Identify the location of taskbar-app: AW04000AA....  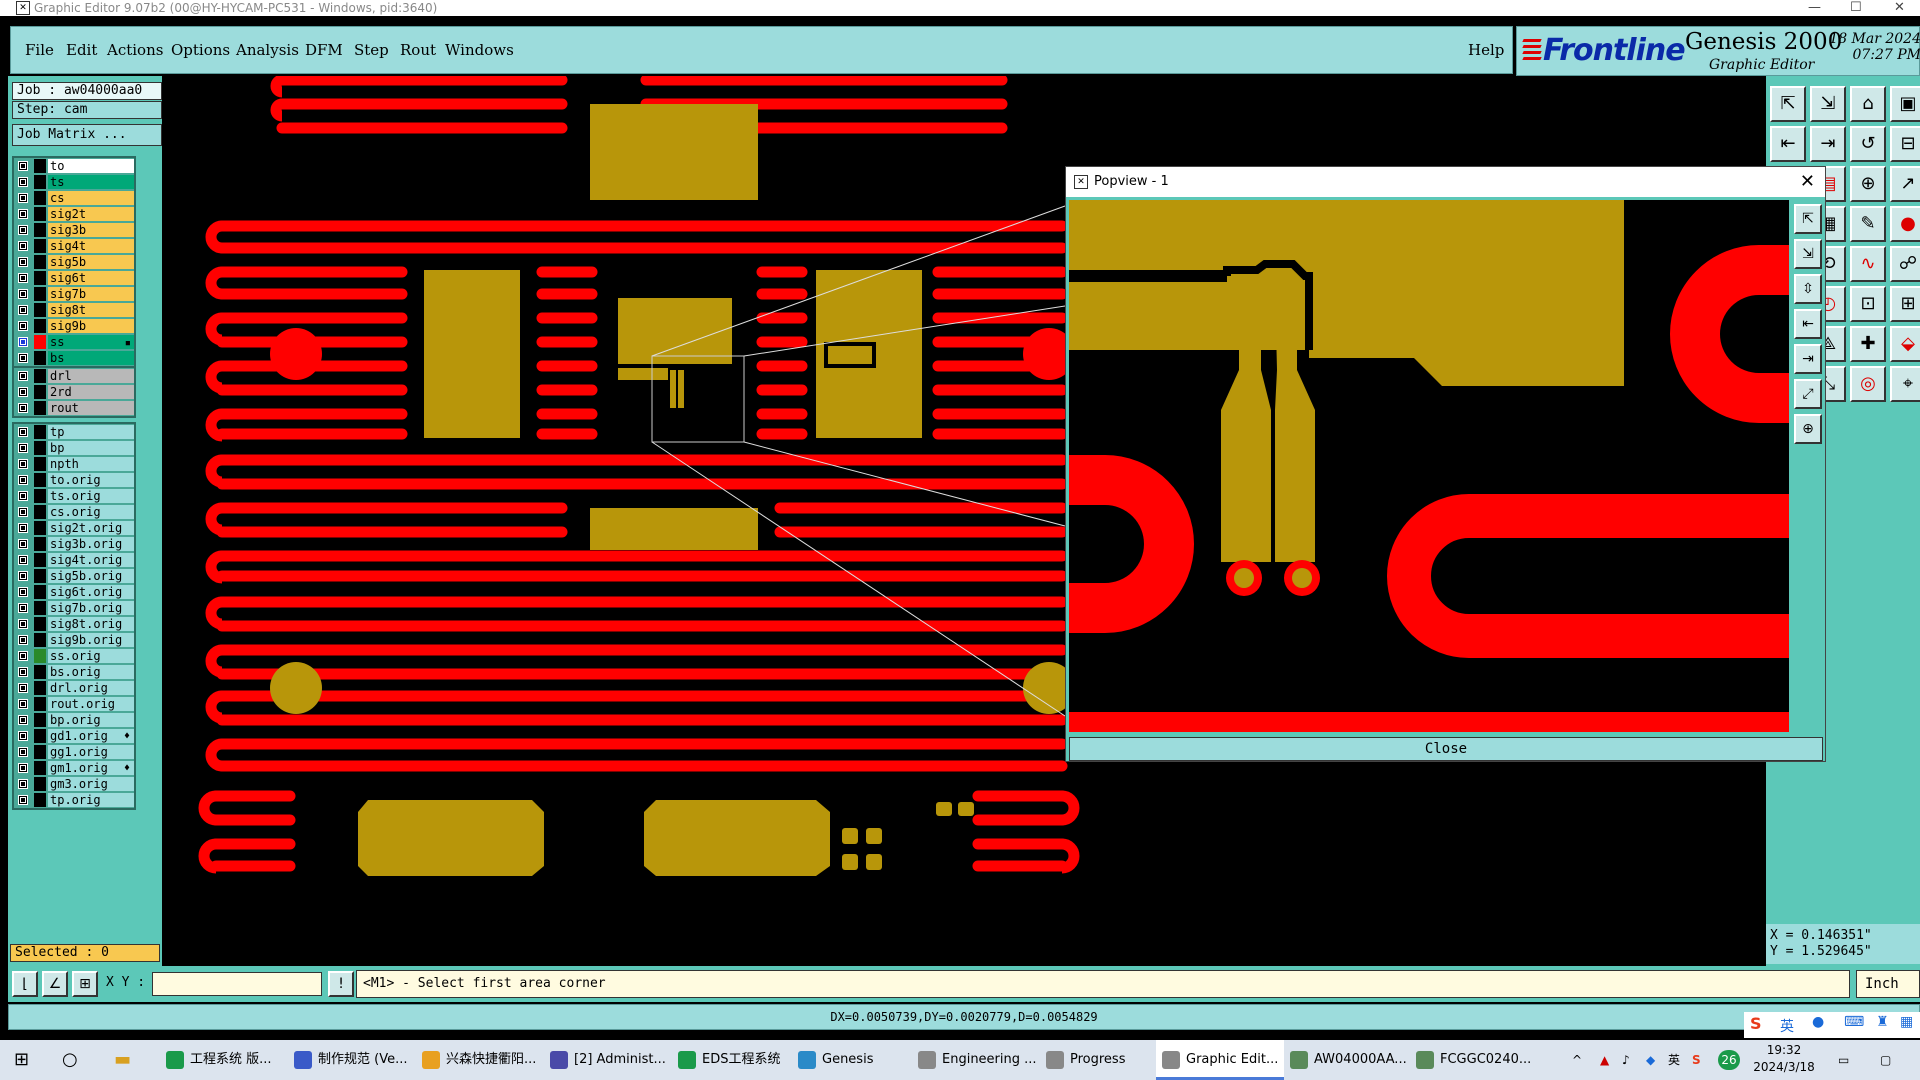
(1348, 1060).